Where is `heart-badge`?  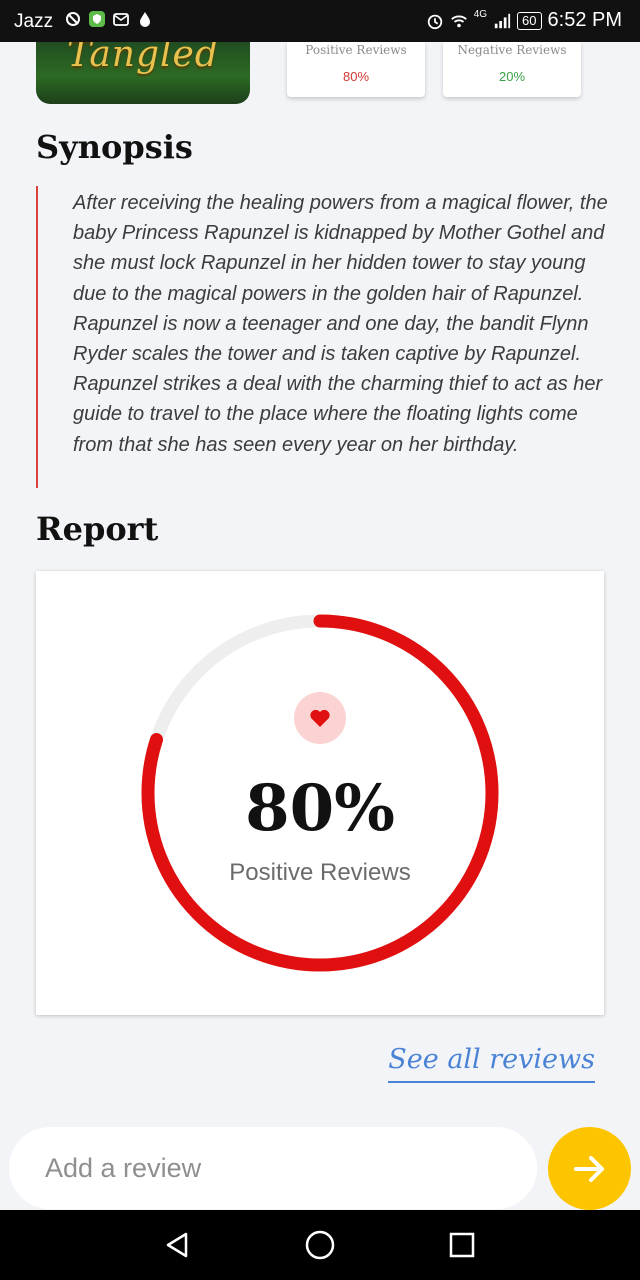
heart-badge is located at coordinates (320, 718).